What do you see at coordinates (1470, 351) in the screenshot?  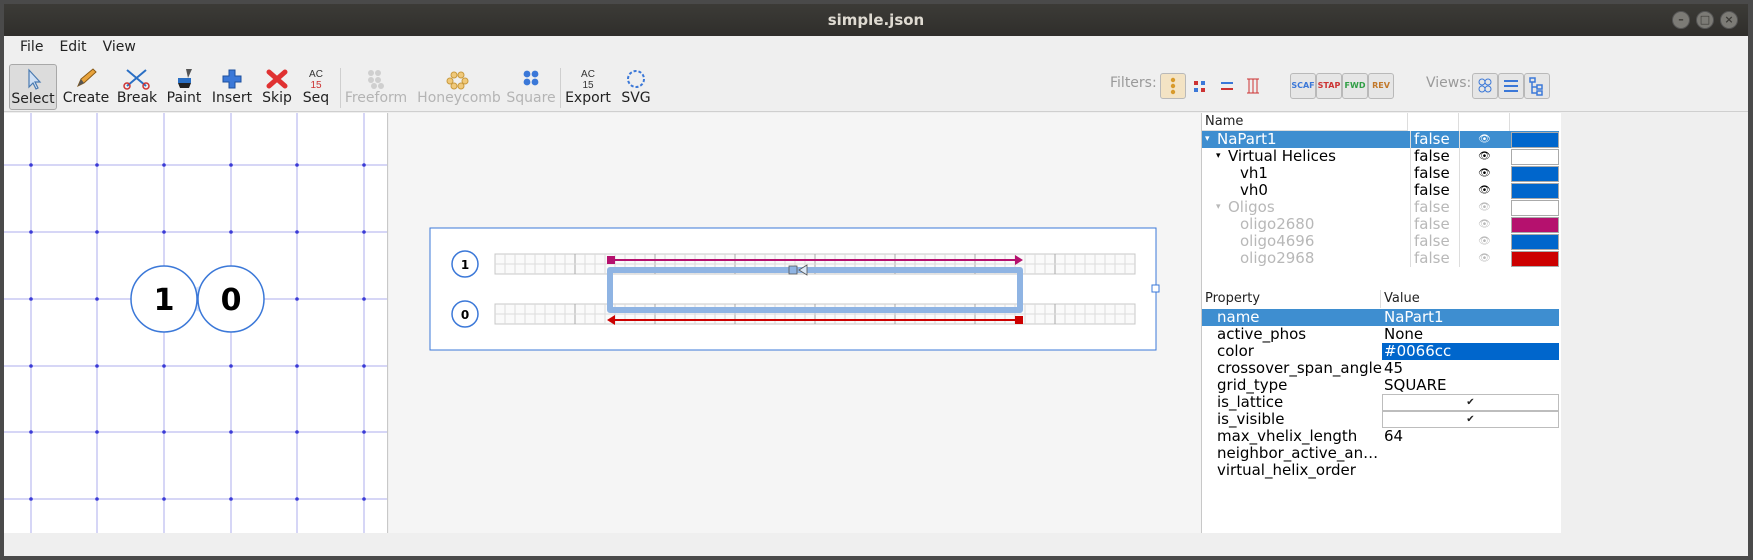 I see `color-value: #0066cc` at bounding box center [1470, 351].